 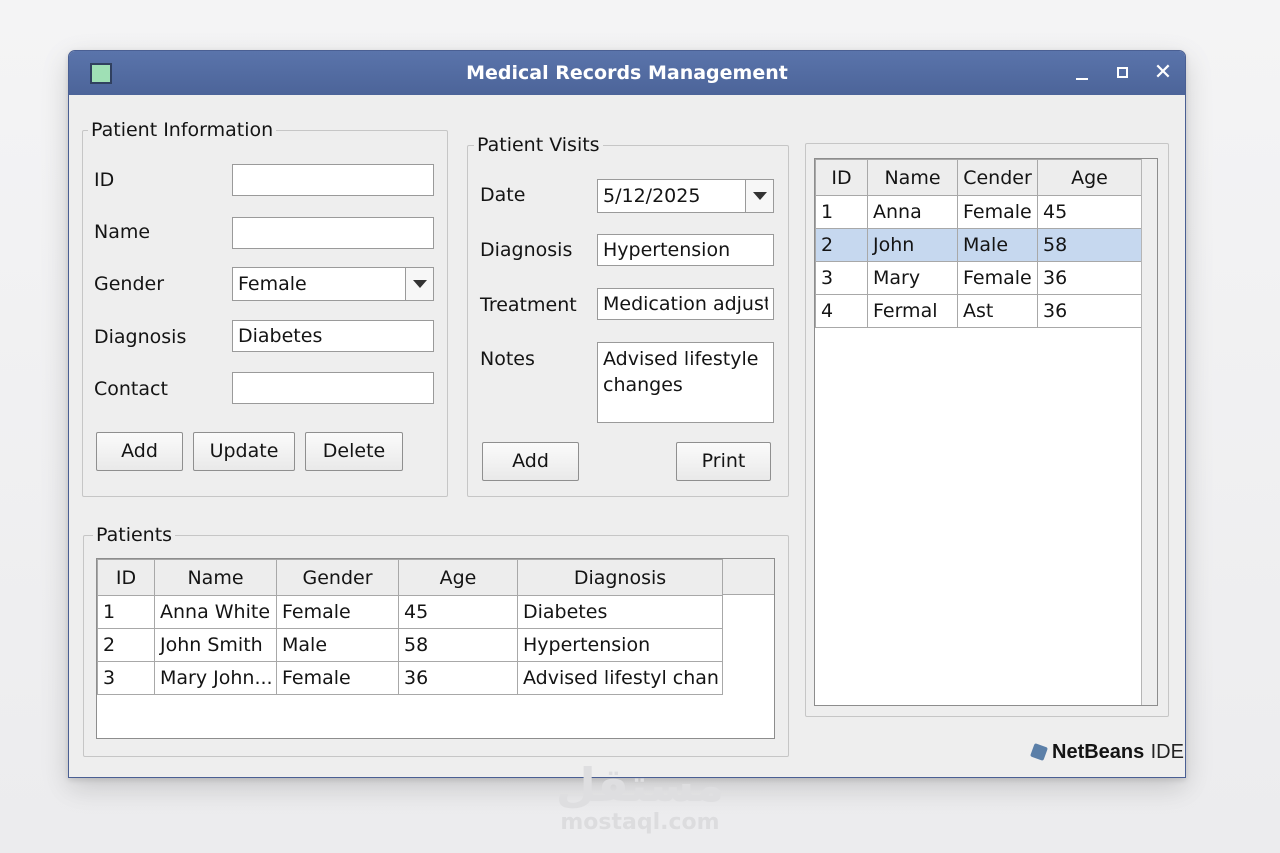 I want to click on patient-visits-legend: Patient Visits, so click(x=538, y=145).